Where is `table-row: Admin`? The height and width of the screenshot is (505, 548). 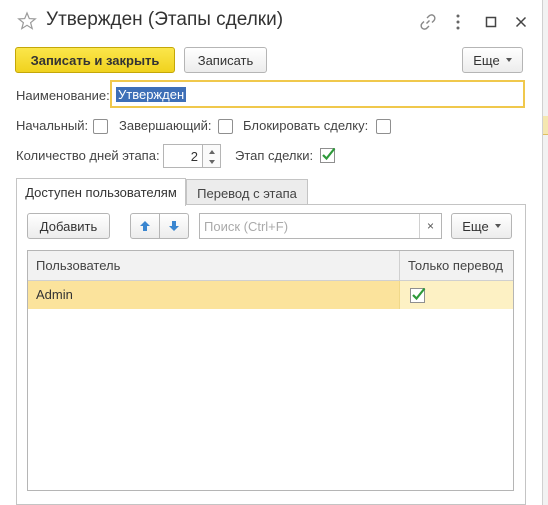 table-row: Admin is located at coordinates (270, 295).